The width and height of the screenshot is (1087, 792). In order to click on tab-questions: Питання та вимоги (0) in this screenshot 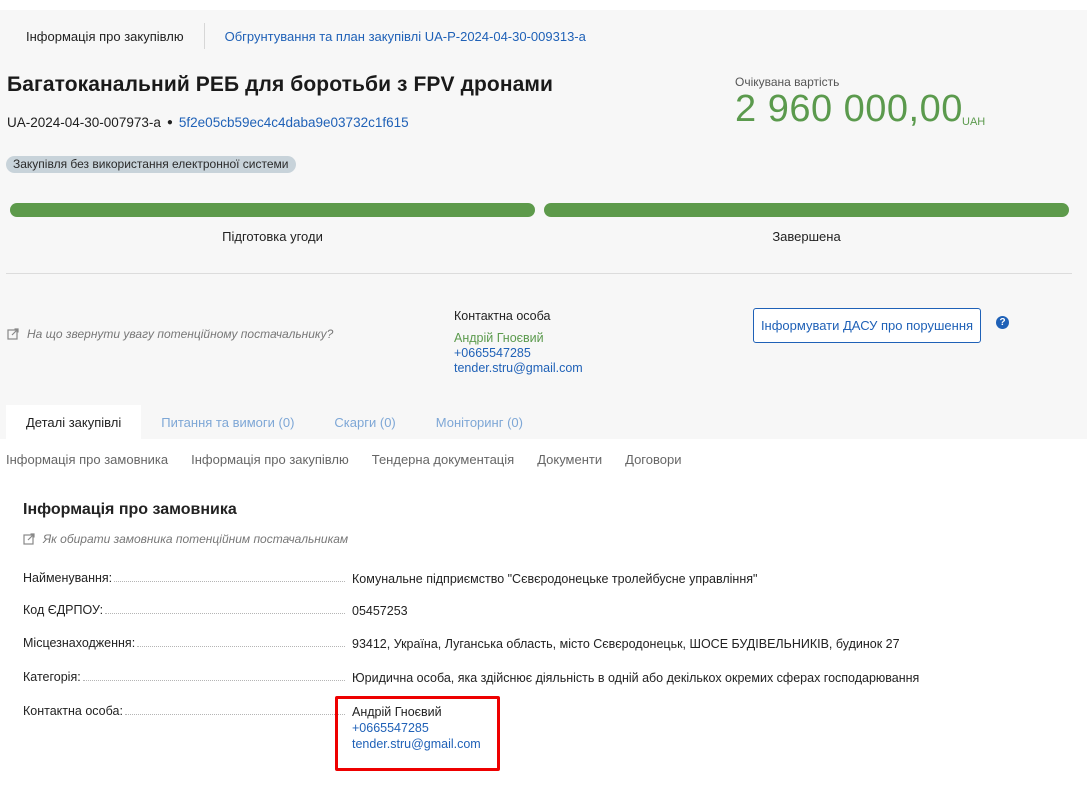, I will do `click(227, 422)`.